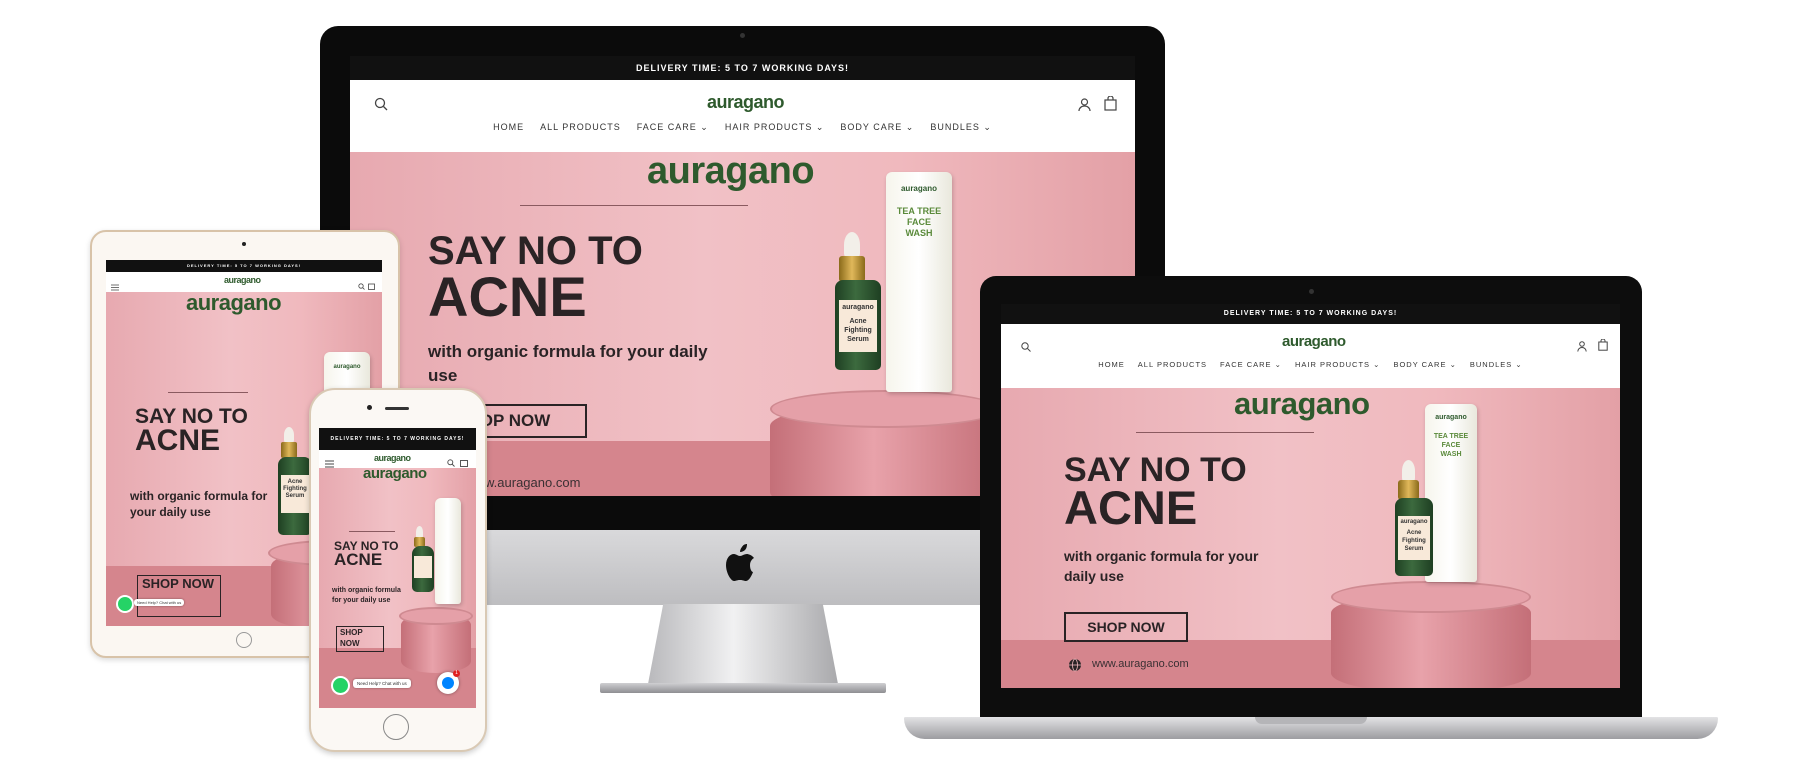 Image resolution: width=1800 pixels, height=760 pixels. I want to click on hero-website: www.auragano.com, so click(1140, 664).